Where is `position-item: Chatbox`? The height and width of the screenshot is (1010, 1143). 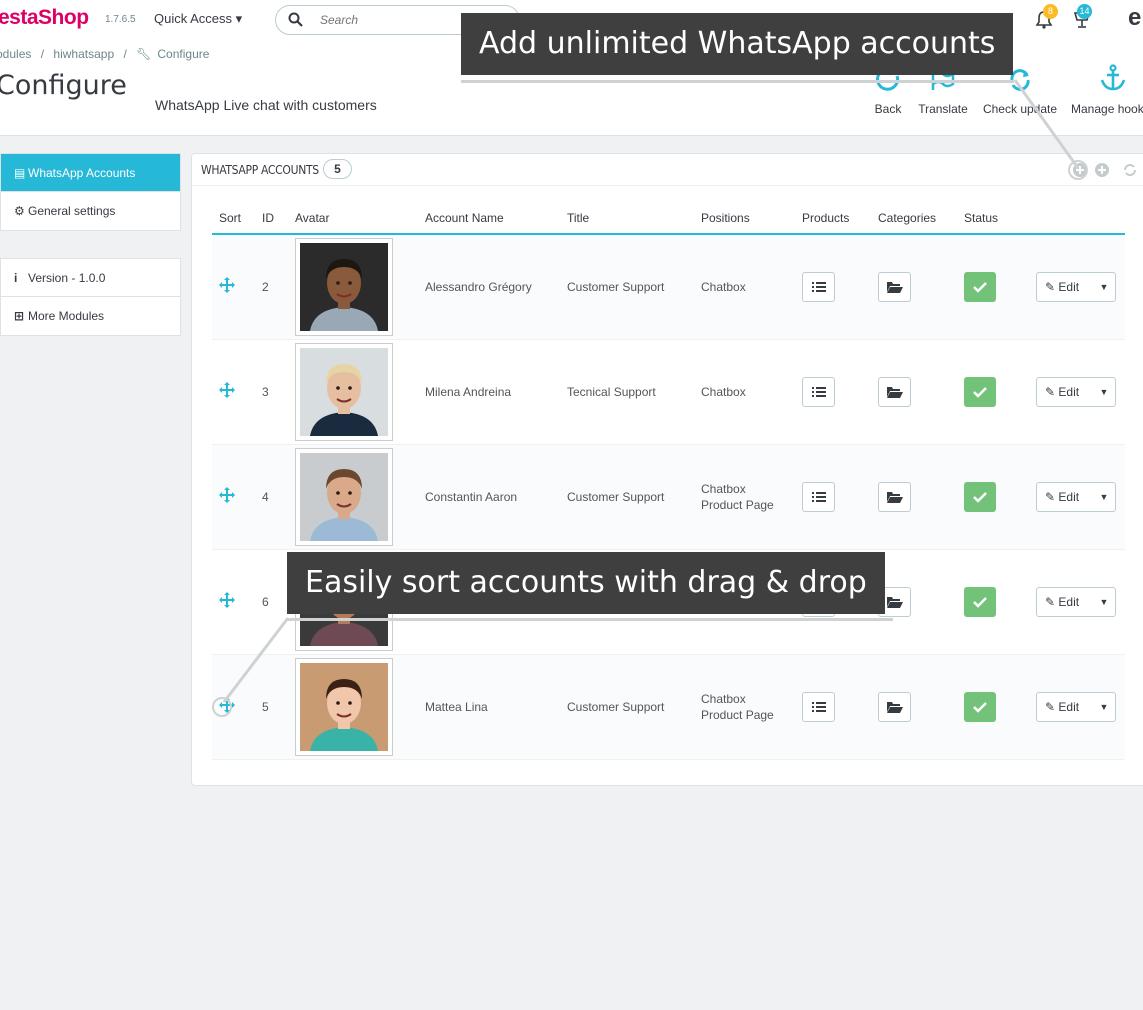
position-item: Chatbox is located at coordinates (723, 488).